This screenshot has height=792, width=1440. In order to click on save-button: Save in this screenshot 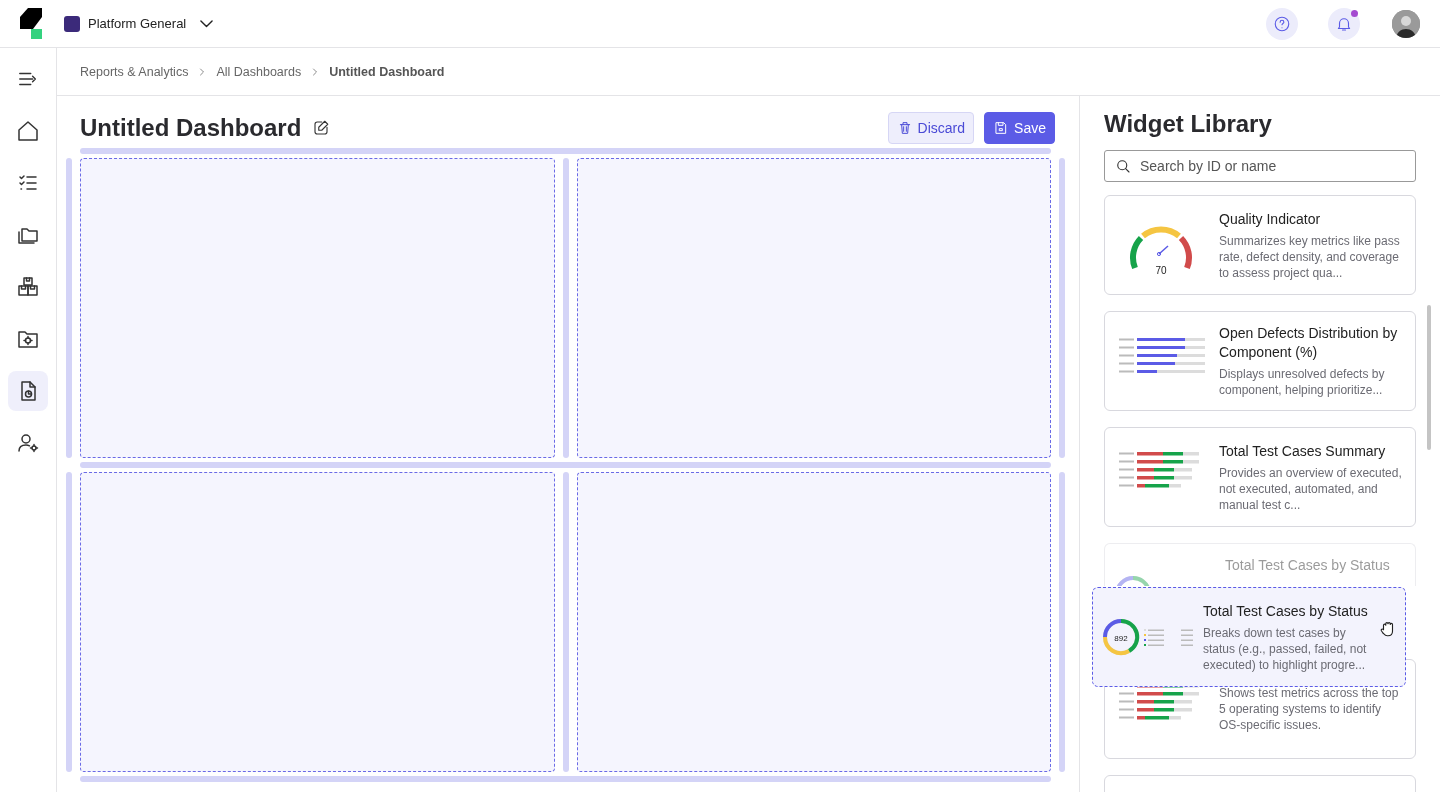, I will do `click(1019, 128)`.